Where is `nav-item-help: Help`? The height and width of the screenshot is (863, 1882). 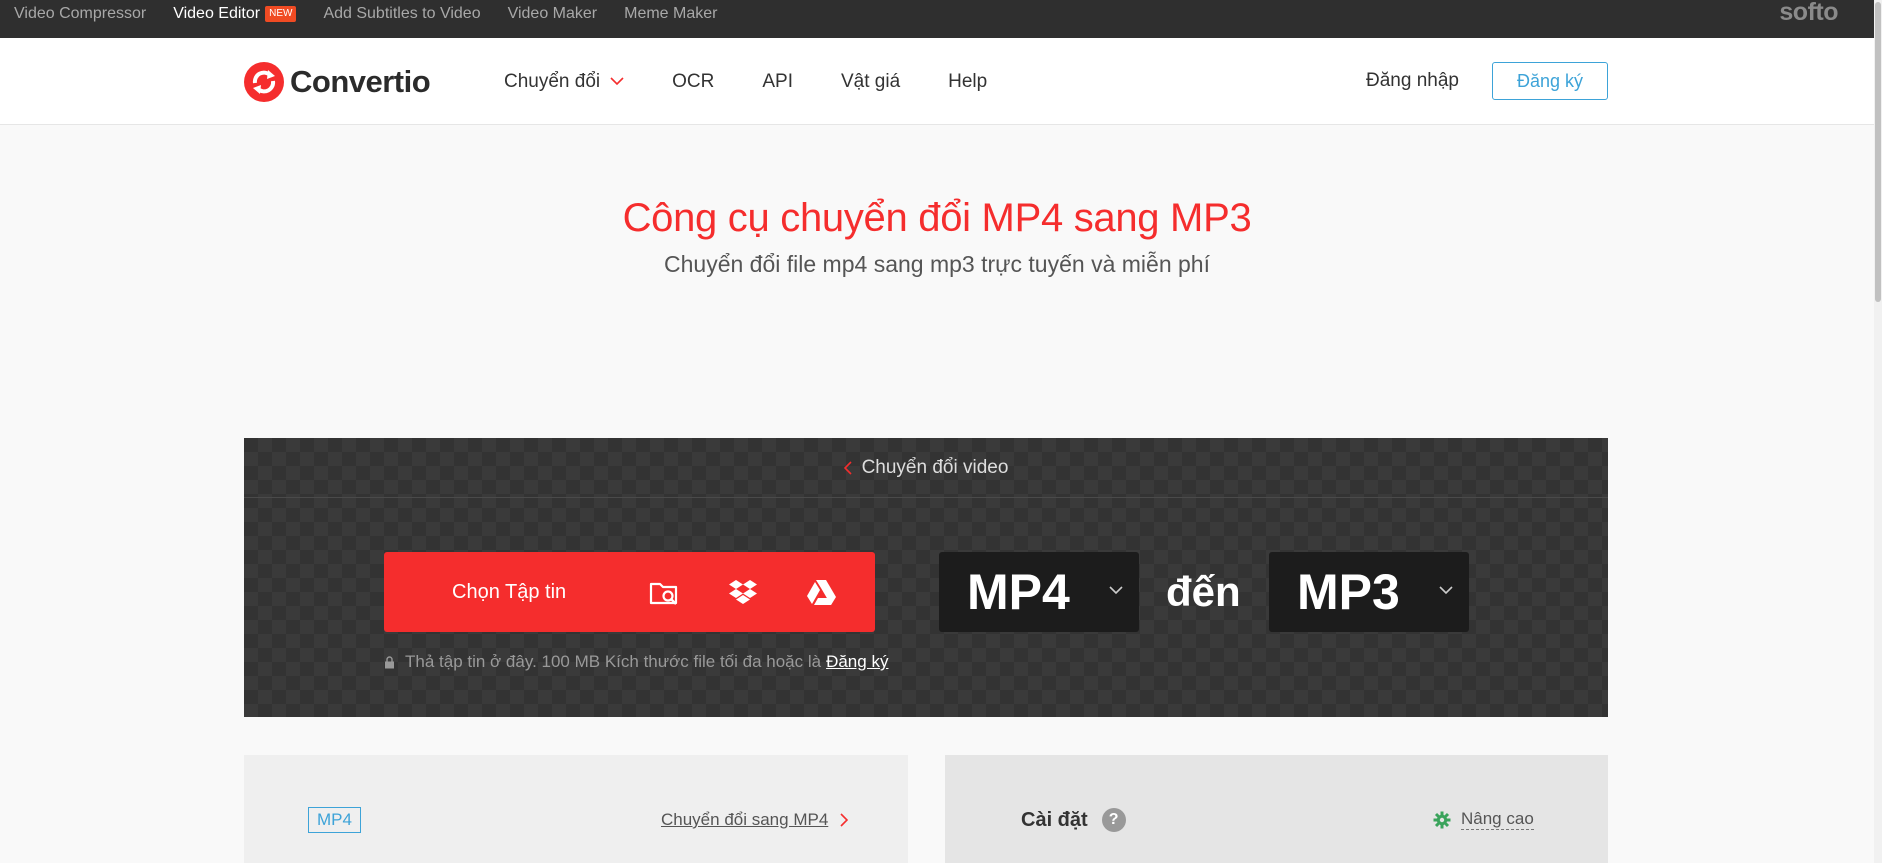 nav-item-help: Help is located at coordinates (967, 82).